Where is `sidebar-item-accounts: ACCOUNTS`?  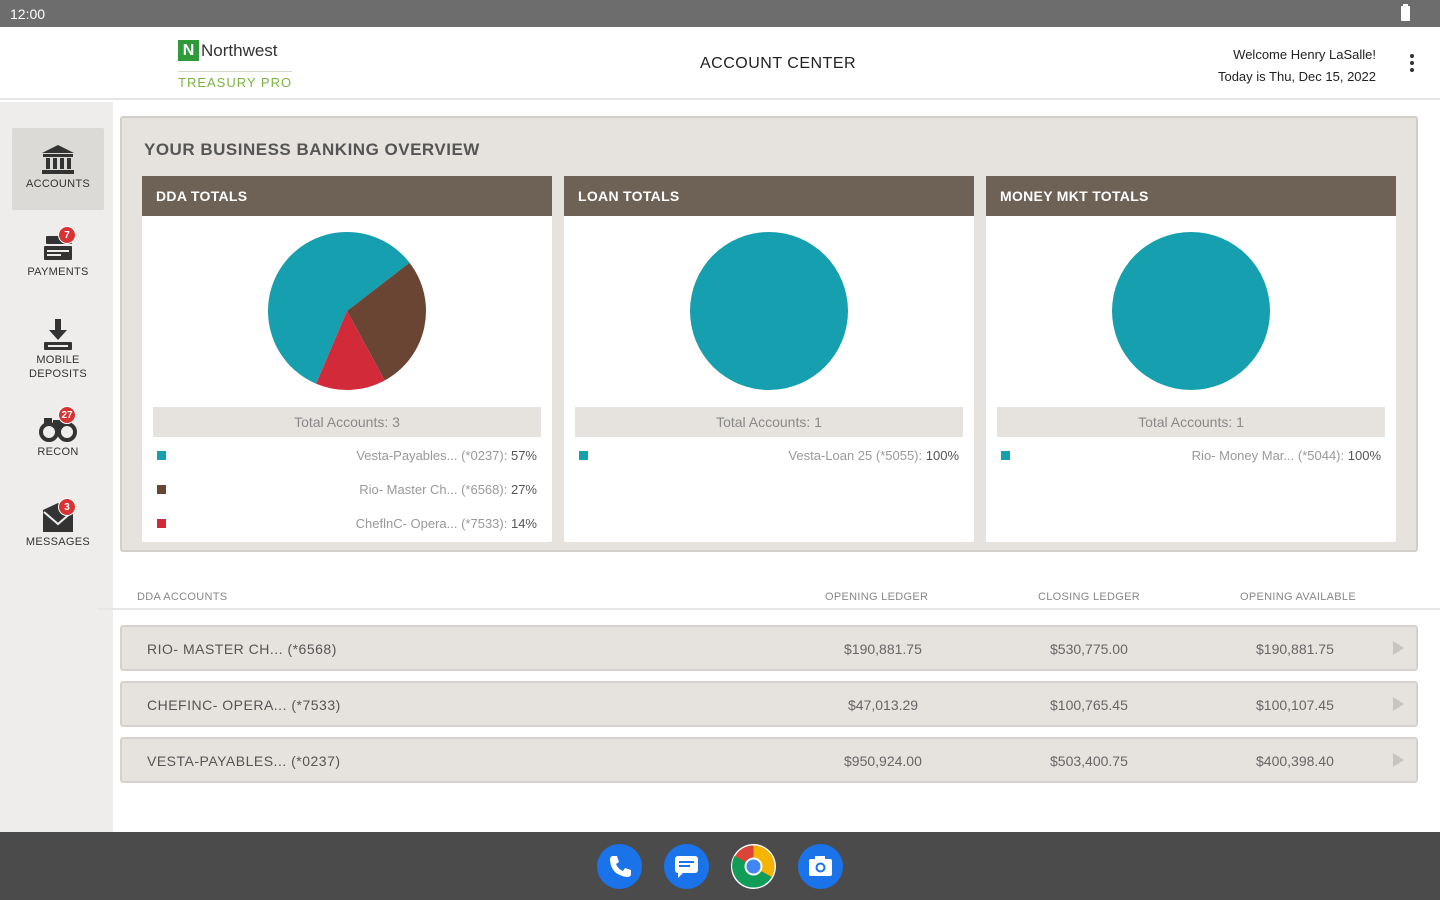 sidebar-item-accounts: ACCOUNTS is located at coordinates (58, 169).